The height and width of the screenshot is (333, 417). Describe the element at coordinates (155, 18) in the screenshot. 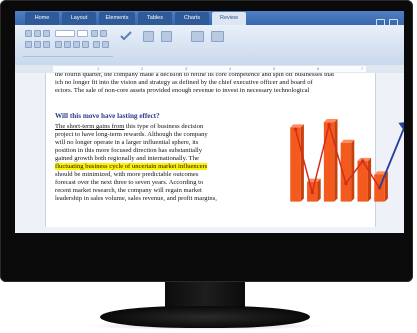

I see `tab-tables: Tables` at that location.